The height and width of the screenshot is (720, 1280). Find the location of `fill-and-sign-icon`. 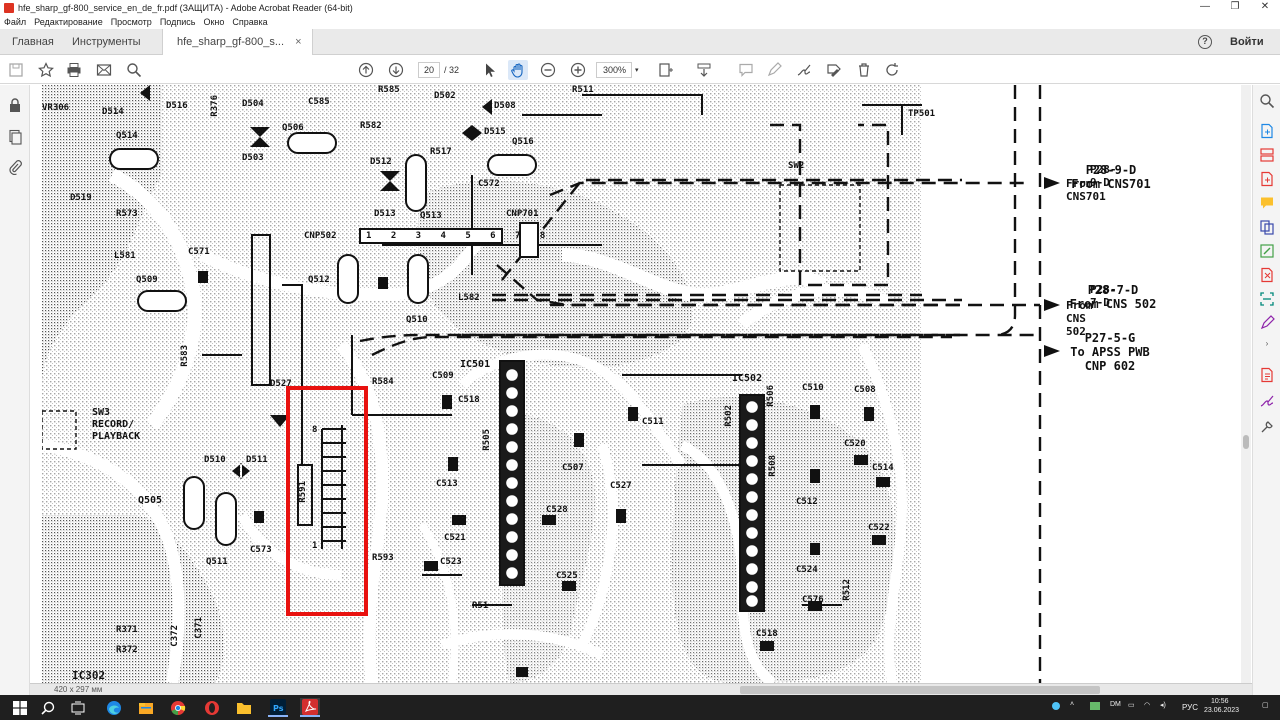

fill-and-sign-icon is located at coordinates (1267, 323).